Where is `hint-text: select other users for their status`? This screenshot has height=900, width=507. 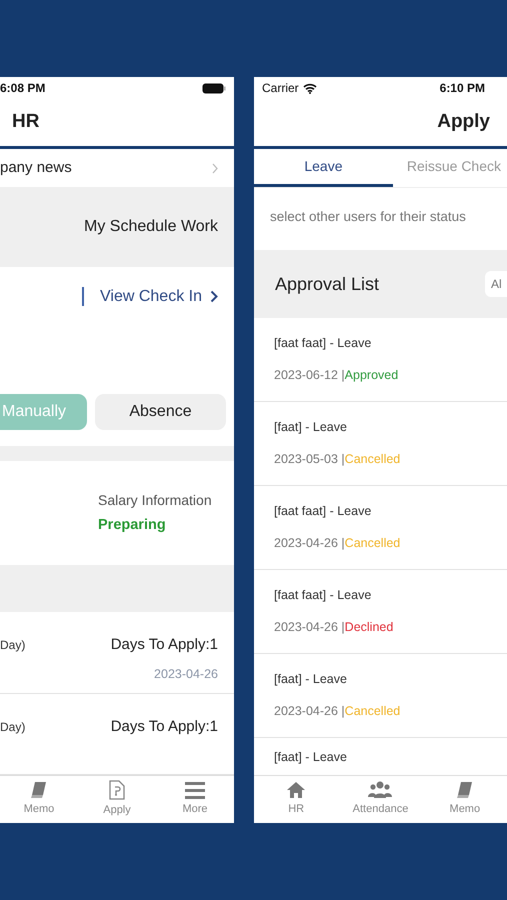
hint-text: select other users for their status is located at coordinates (368, 216).